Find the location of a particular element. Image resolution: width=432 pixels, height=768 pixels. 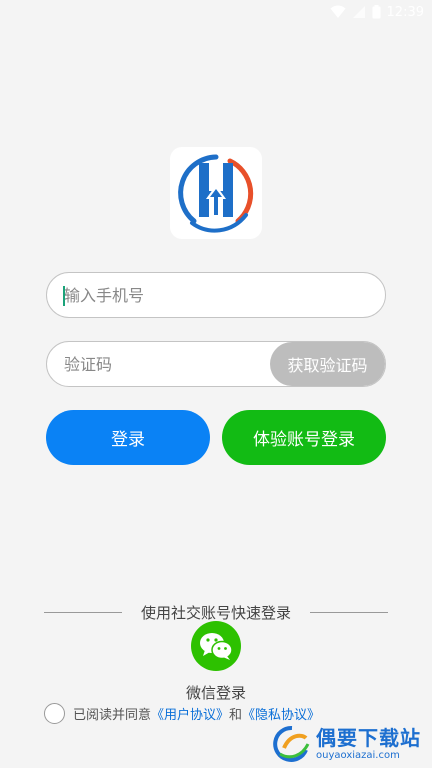

app-logo is located at coordinates (216, 193).